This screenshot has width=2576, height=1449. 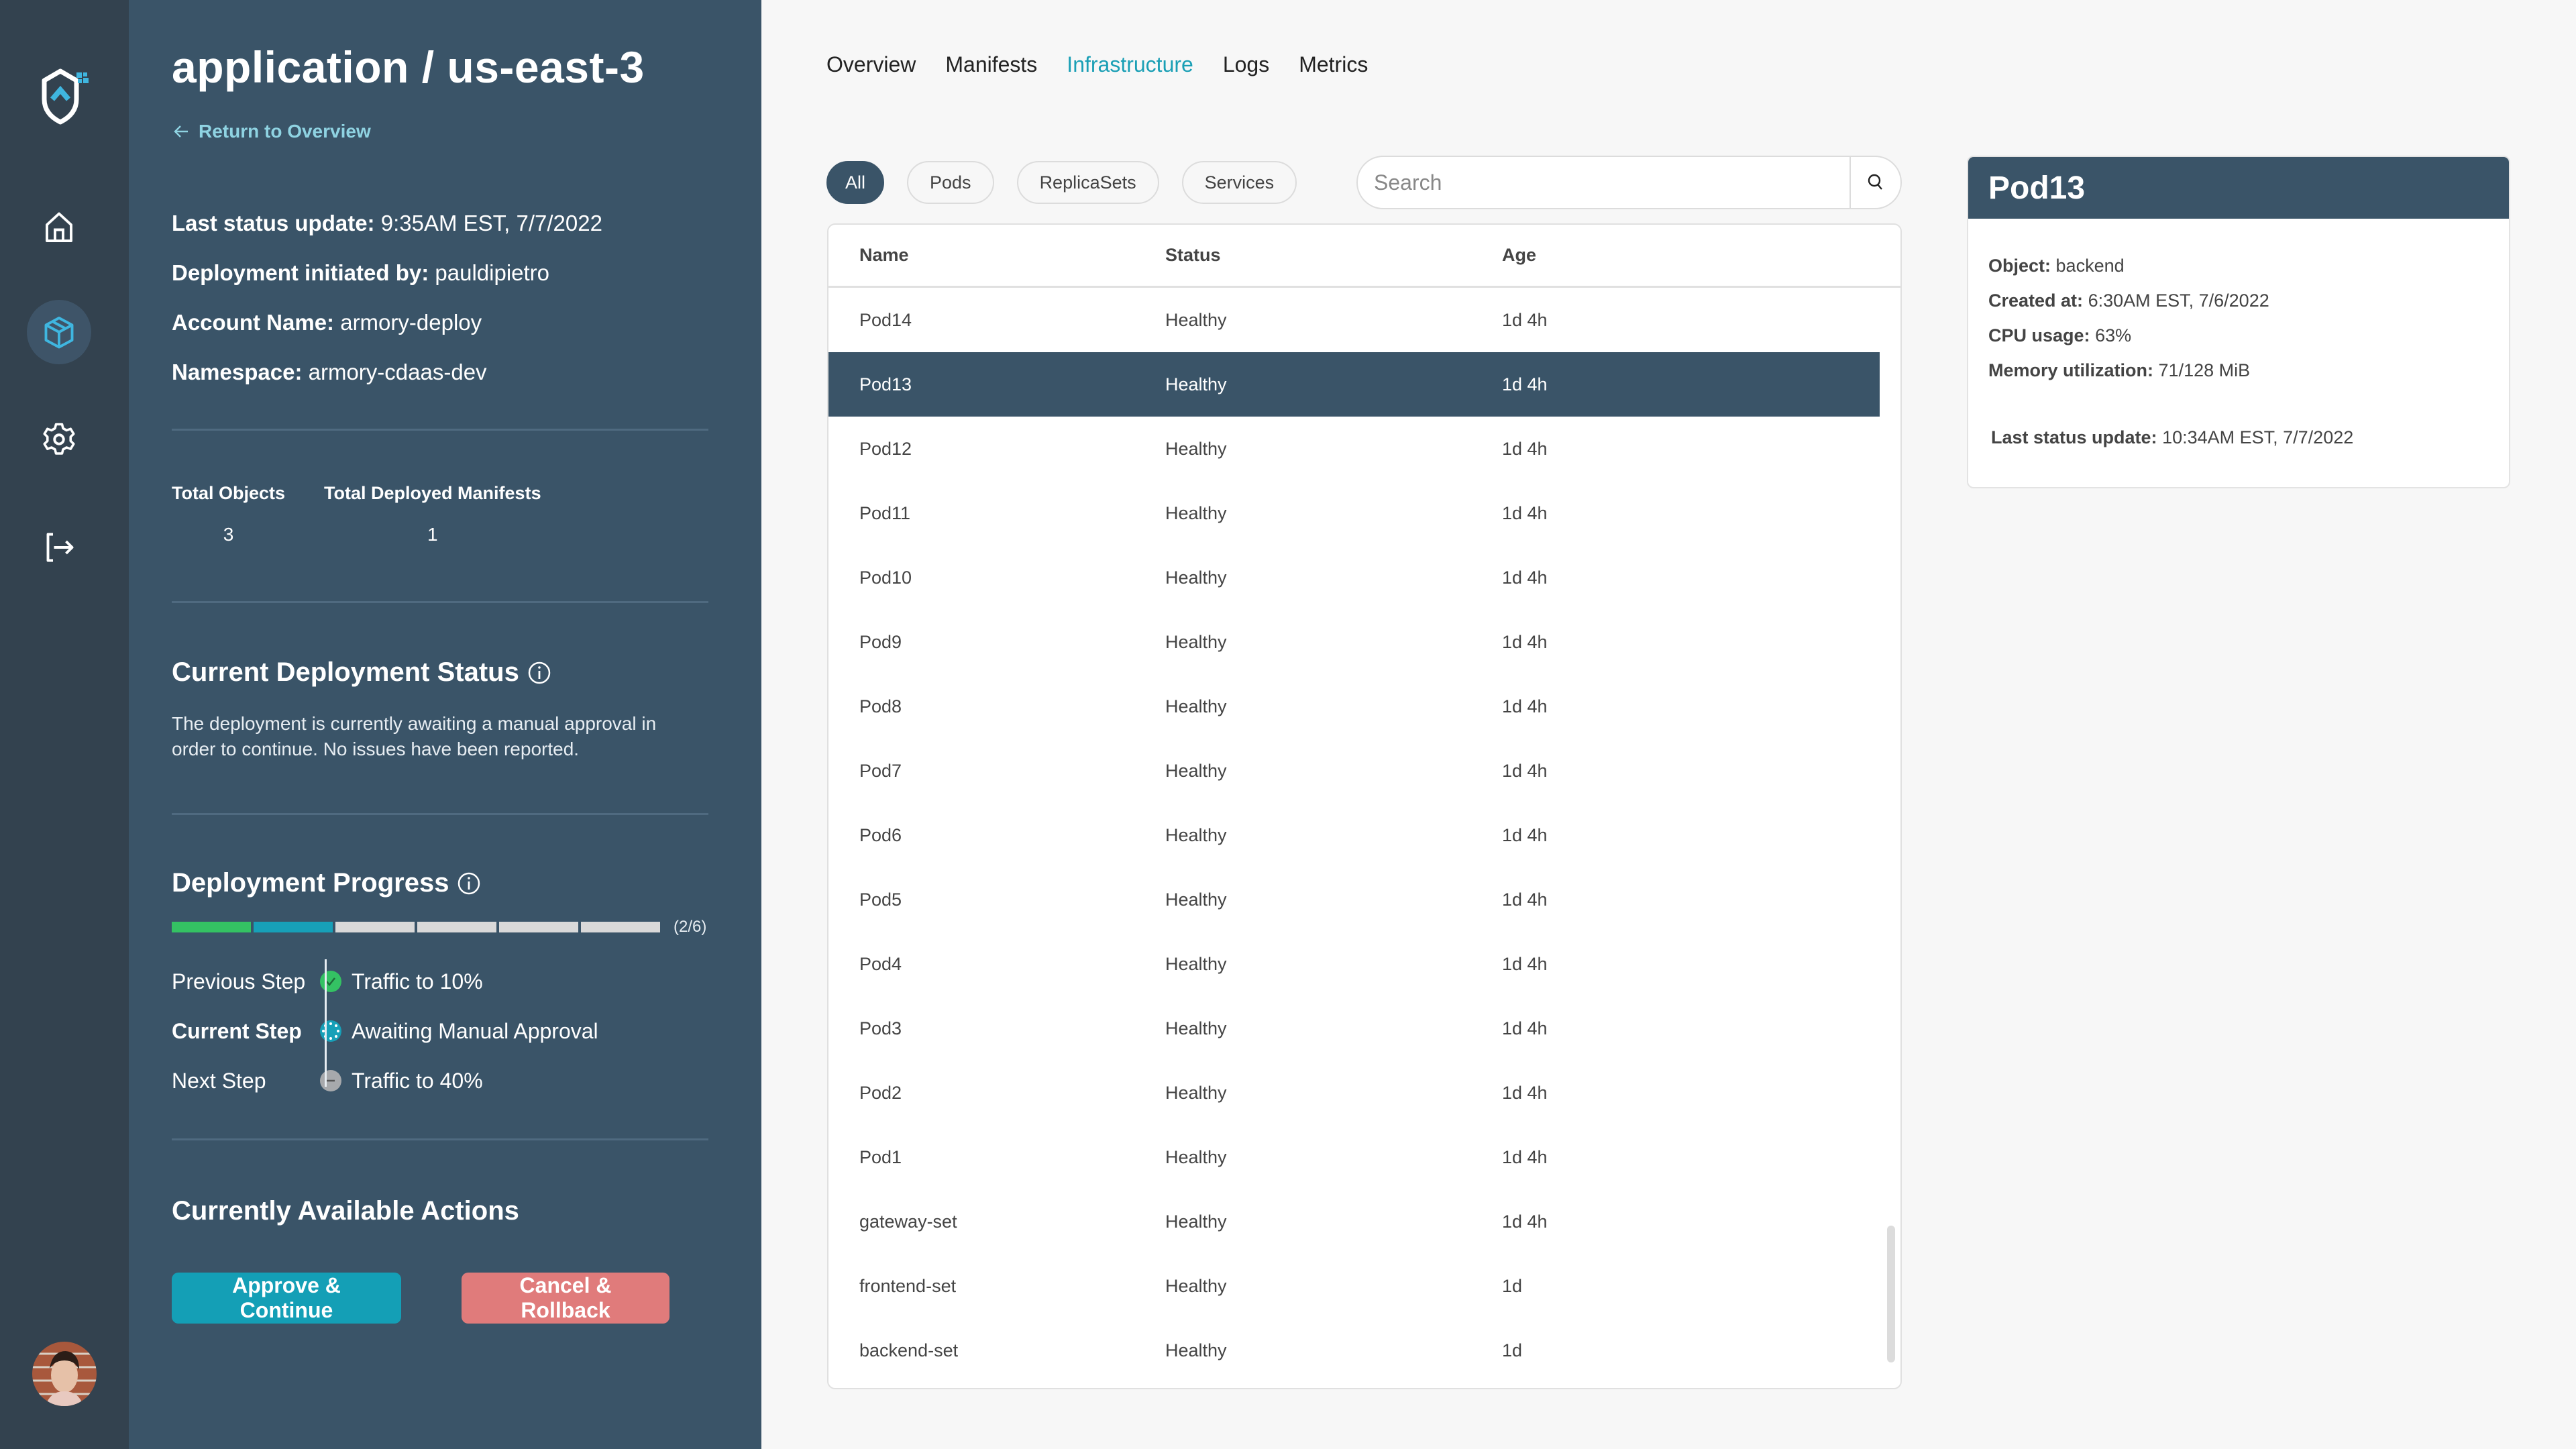 I want to click on table-row: Pod2 Healthy 1d 4h, so click(x=1354, y=1093).